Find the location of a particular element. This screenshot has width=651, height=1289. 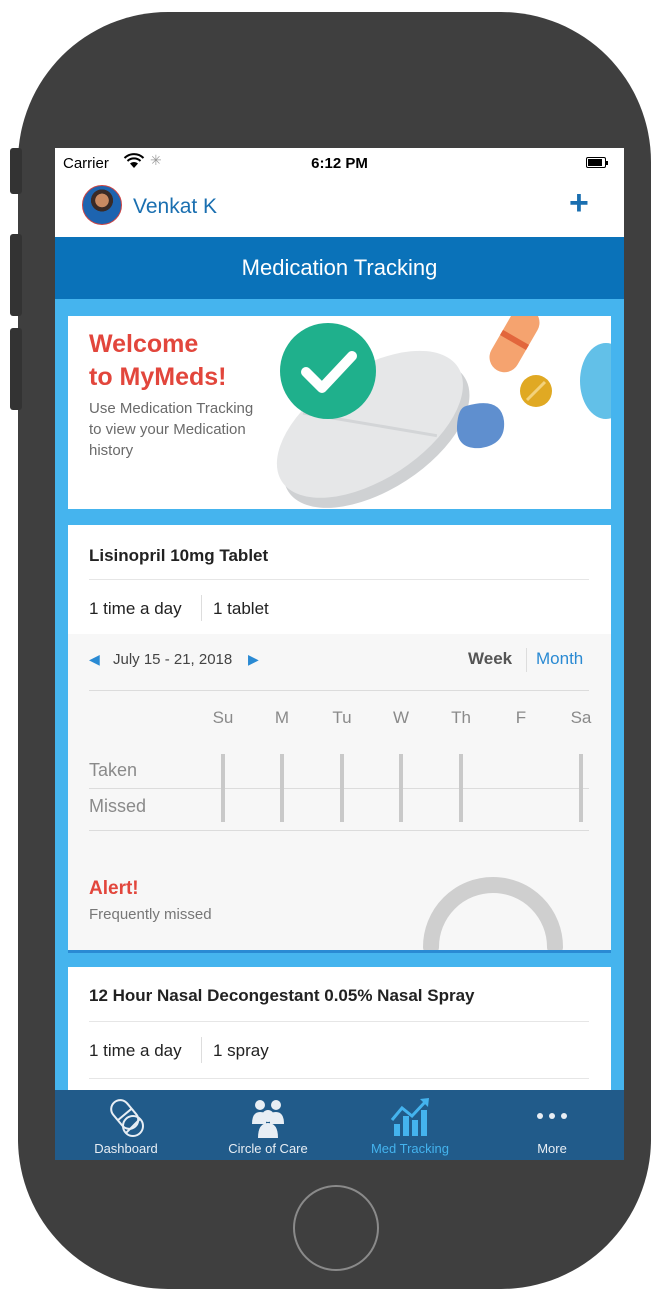

pills-icon is located at coordinates (127, 1118).